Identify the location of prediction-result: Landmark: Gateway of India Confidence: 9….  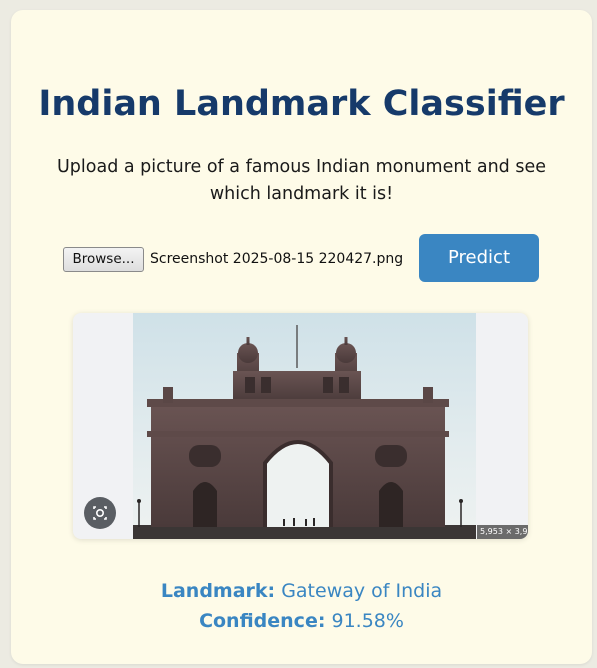
(301, 606).